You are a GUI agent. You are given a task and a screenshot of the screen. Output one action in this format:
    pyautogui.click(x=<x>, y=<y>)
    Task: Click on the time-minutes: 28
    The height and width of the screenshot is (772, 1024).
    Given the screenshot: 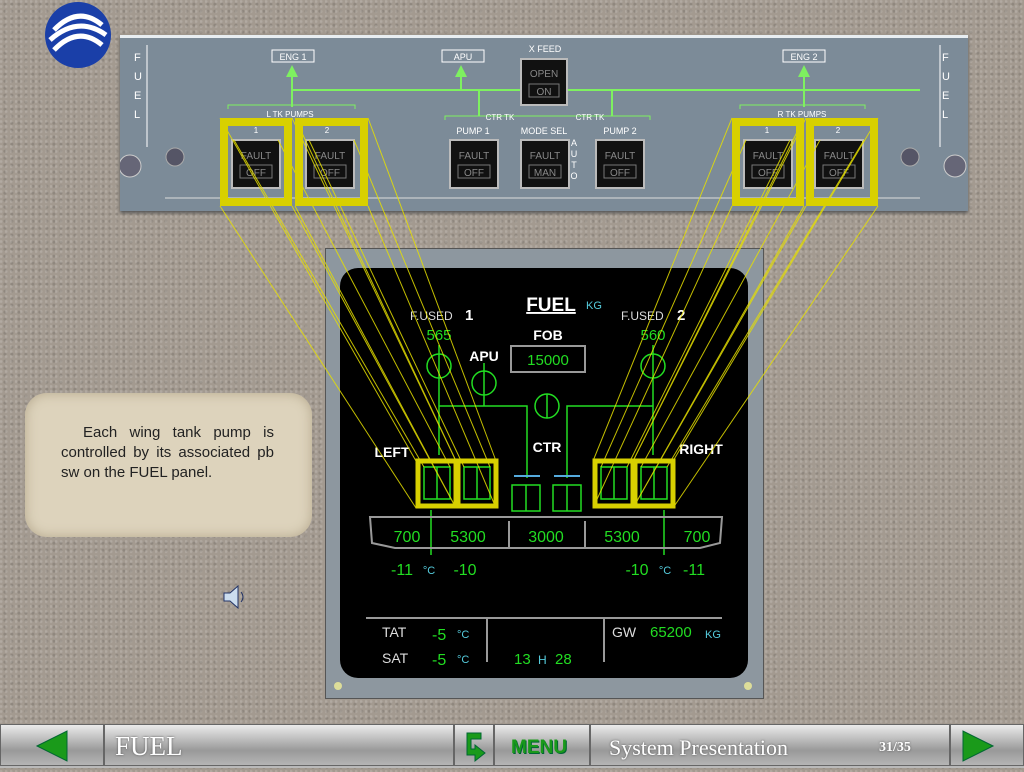 What is the action you would take?
    pyautogui.click(x=563, y=659)
    